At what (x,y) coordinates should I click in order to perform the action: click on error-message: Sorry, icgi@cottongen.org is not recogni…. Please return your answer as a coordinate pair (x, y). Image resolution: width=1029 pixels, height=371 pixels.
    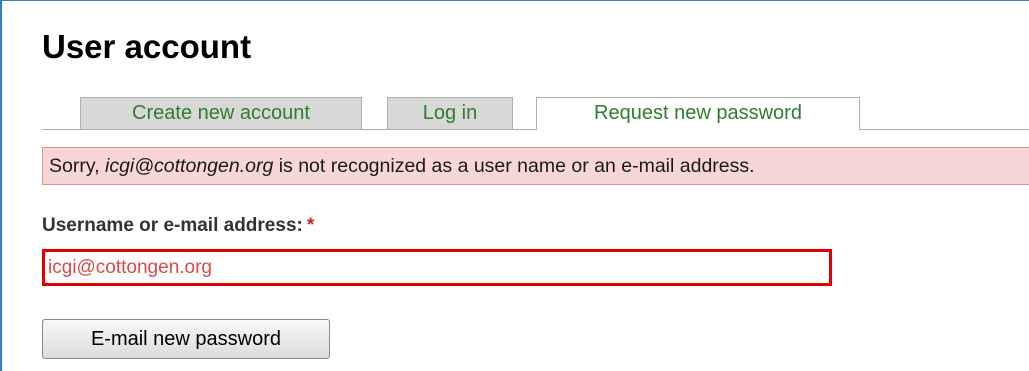
    Looking at the image, I should click on (535, 166).